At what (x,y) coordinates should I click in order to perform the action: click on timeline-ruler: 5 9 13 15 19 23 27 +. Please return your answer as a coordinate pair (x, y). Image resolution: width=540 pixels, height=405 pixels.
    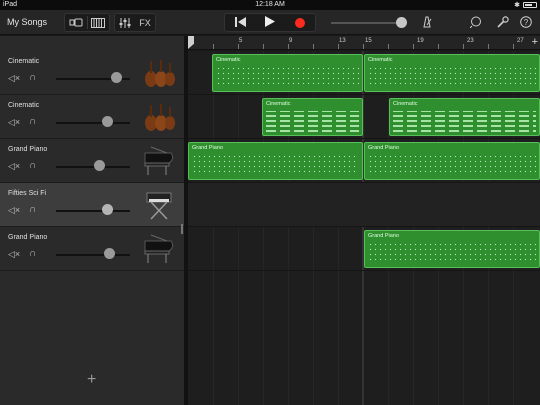
    Looking at the image, I should click on (364, 43).